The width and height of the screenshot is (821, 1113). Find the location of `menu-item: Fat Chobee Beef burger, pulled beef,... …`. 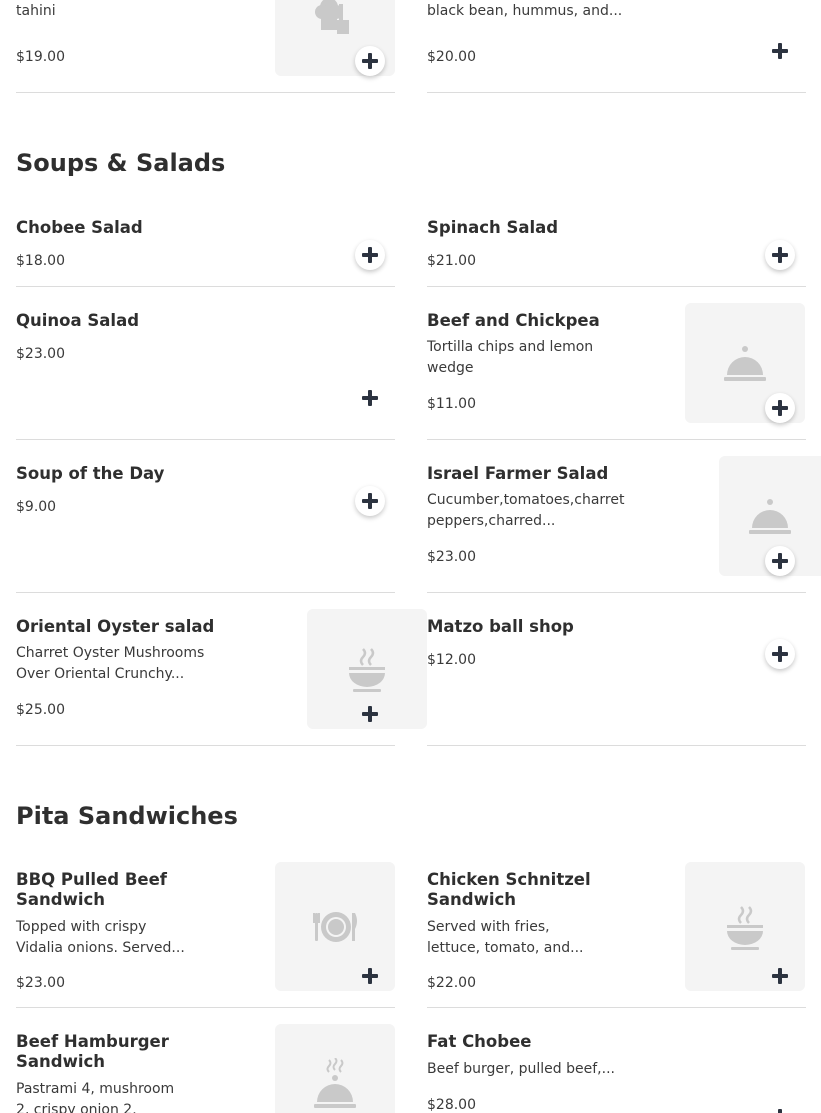

menu-item: Fat Chobee Beef burger, pulled beef,... … is located at coordinates (616, 1068).